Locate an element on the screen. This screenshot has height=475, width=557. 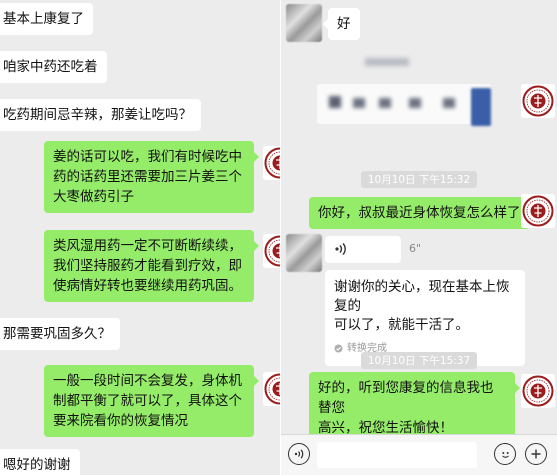
message-bubble: 嗯好的谢谢 is located at coordinates (40, 462).